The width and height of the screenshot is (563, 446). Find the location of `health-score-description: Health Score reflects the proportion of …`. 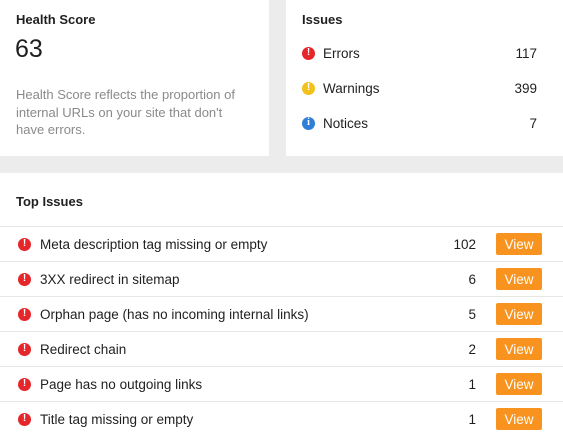

health-score-description: Health Score reflects the proportion of … is located at coordinates (125, 112).